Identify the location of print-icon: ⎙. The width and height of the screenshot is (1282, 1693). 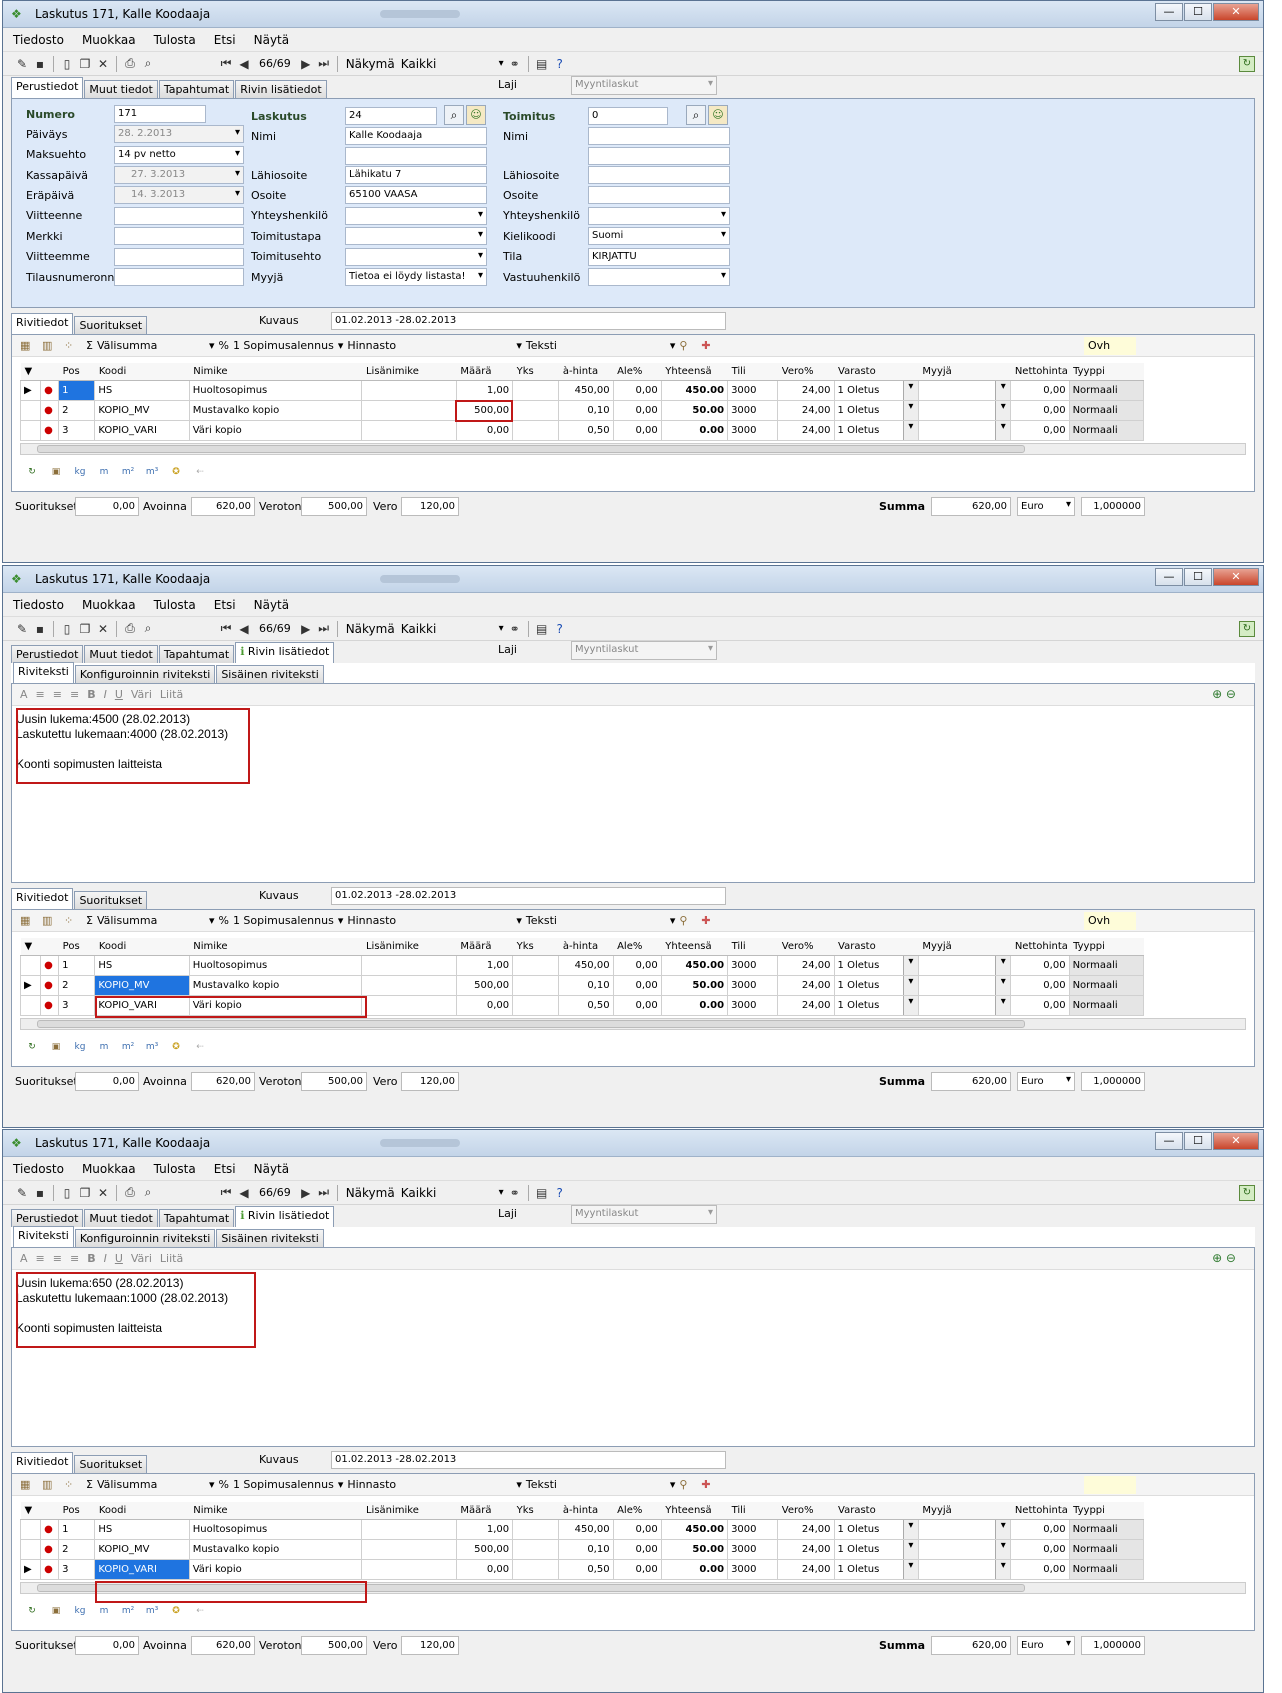
(130, 63).